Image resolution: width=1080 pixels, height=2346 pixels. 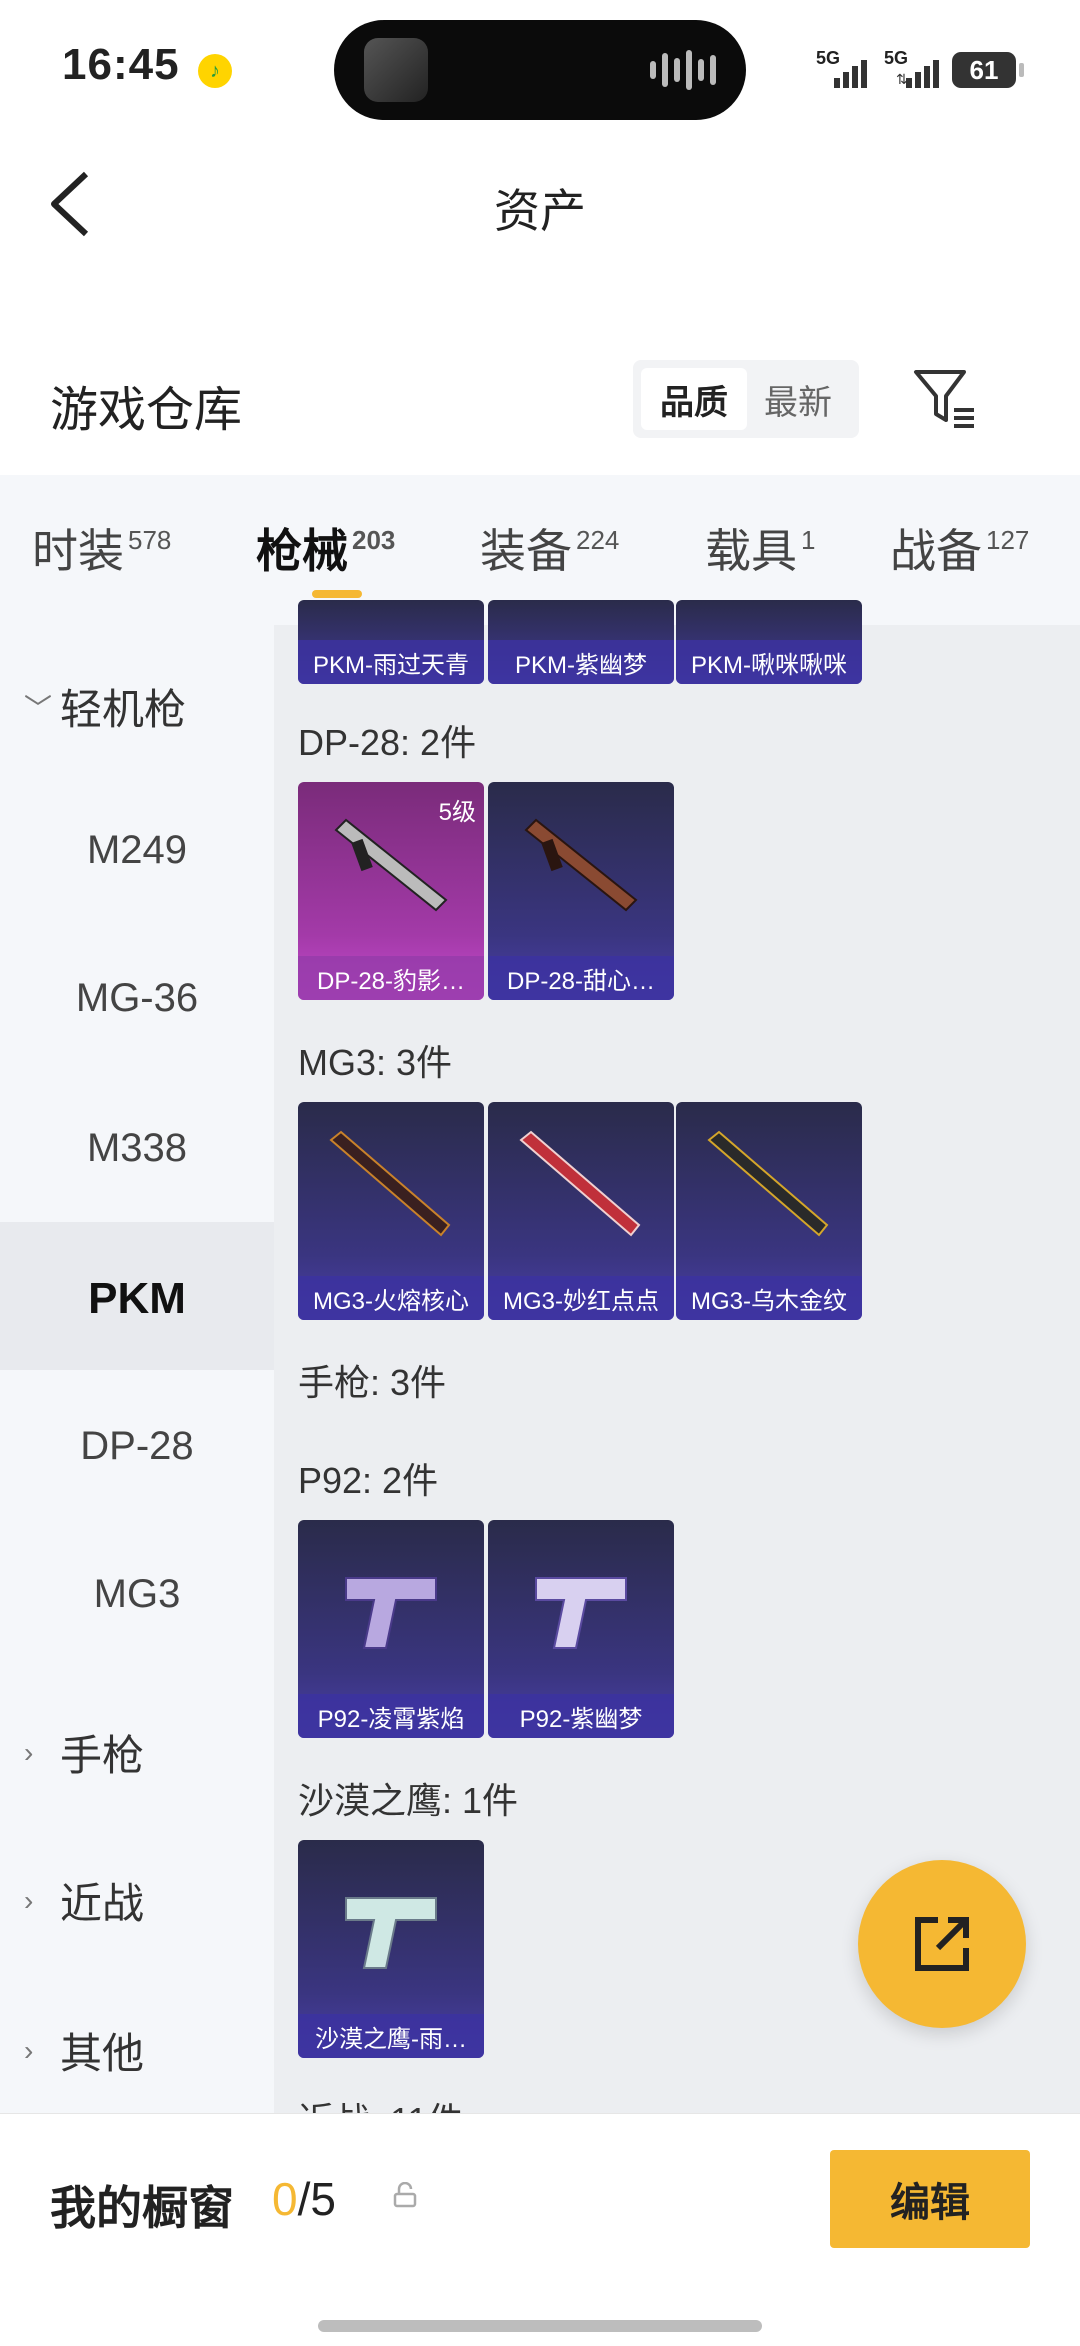 What do you see at coordinates (137, 1446) in the screenshot?
I see `sidebar-item-dp28: DP-28` at bounding box center [137, 1446].